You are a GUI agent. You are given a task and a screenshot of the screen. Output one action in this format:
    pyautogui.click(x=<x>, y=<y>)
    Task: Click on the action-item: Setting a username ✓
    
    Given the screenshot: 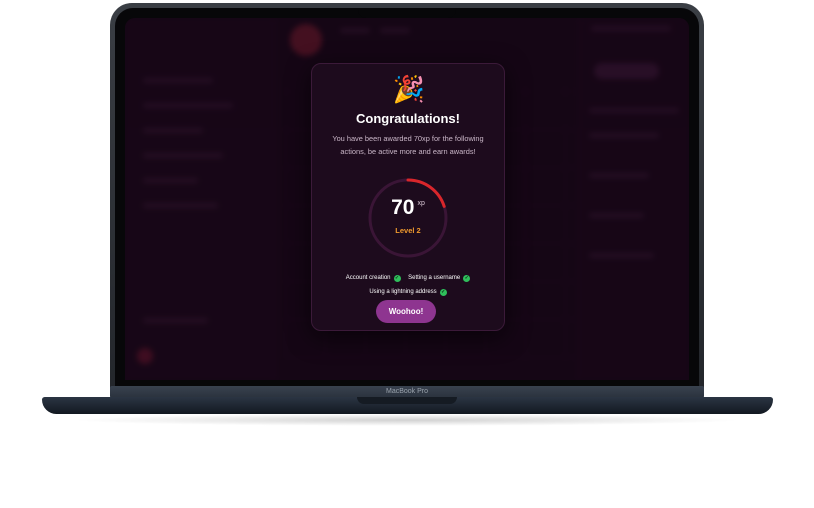 What is the action you would take?
    pyautogui.click(x=439, y=278)
    